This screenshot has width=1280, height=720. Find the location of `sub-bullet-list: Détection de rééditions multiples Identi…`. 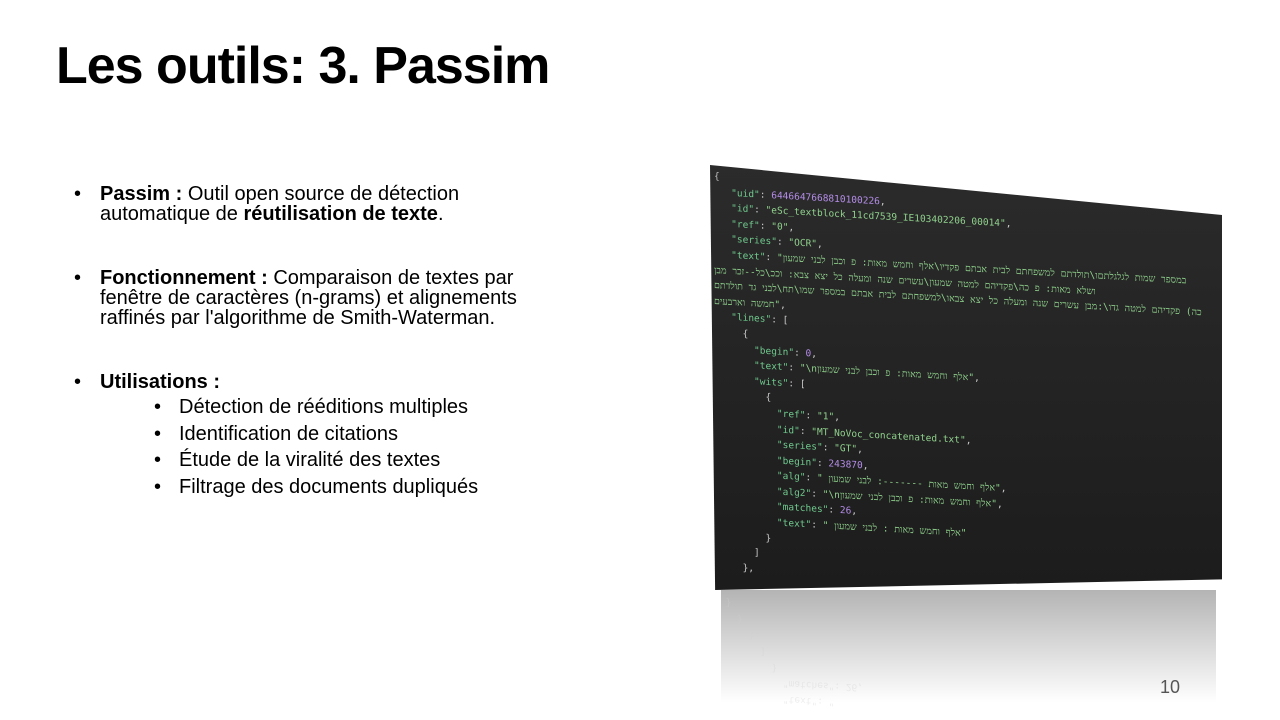

sub-bullet-list: Détection de rééditions multiples Identi… is located at coordinates (327, 447).